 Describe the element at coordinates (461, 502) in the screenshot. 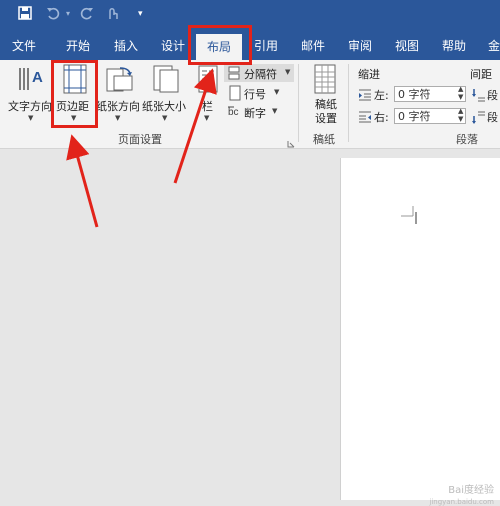

I see `watermark-url: jingyan.baidu.com` at that location.